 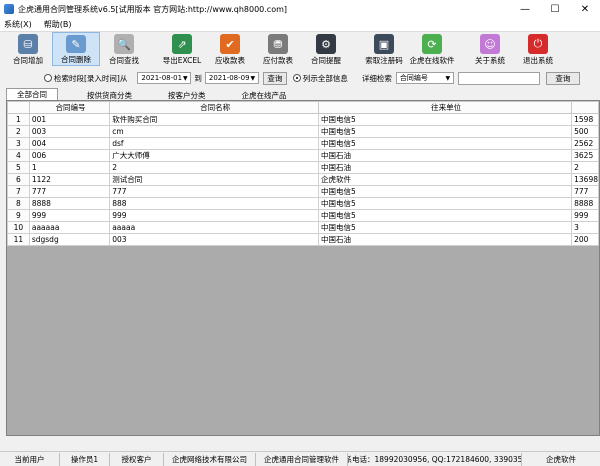 I want to click on col-header-contract-id: 合同编号, so click(x=69, y=107).